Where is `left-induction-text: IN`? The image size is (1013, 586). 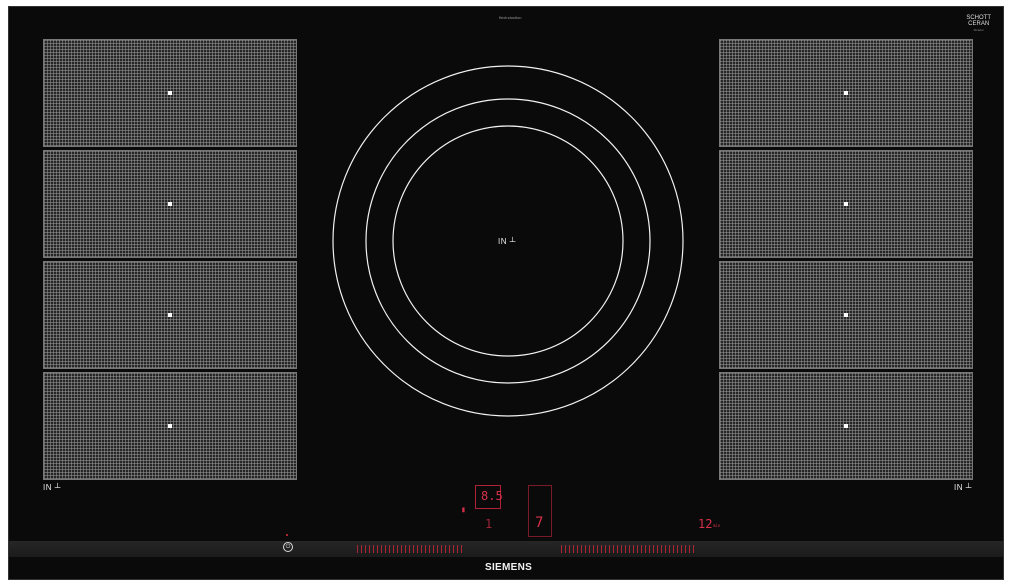 left-induction-text: IN is located at coordinates (47, 487).